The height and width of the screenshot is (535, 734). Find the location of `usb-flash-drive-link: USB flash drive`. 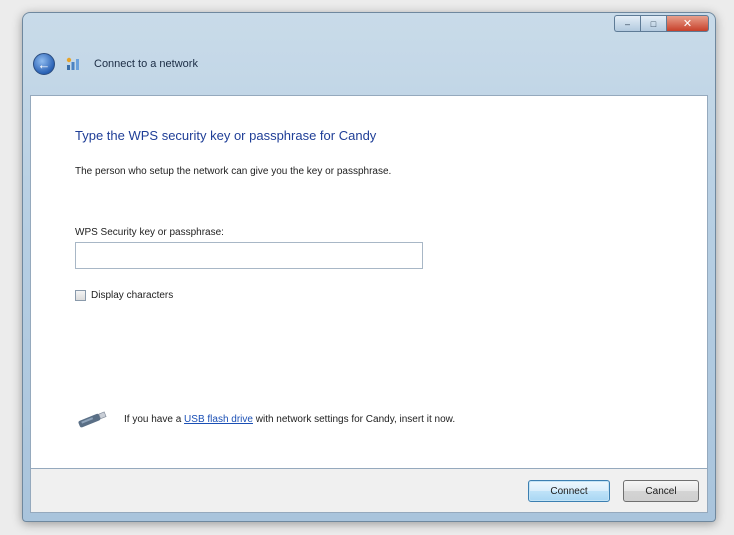

usb-flash-drive-link: USB flash drive is located at coordinates (218, 419).